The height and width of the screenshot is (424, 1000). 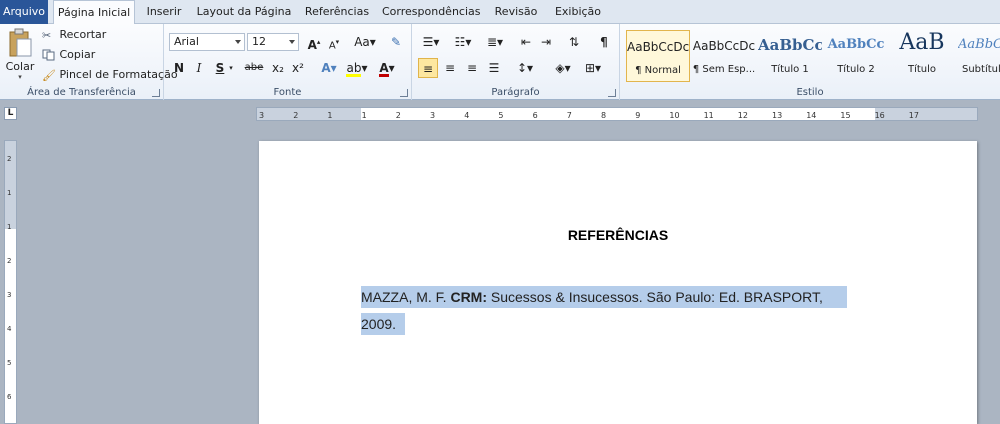 What do you see at coordinates (516, 12) in the screenshot?
I see `tab-revisao: Revisão` at bounding box center [516, 12].